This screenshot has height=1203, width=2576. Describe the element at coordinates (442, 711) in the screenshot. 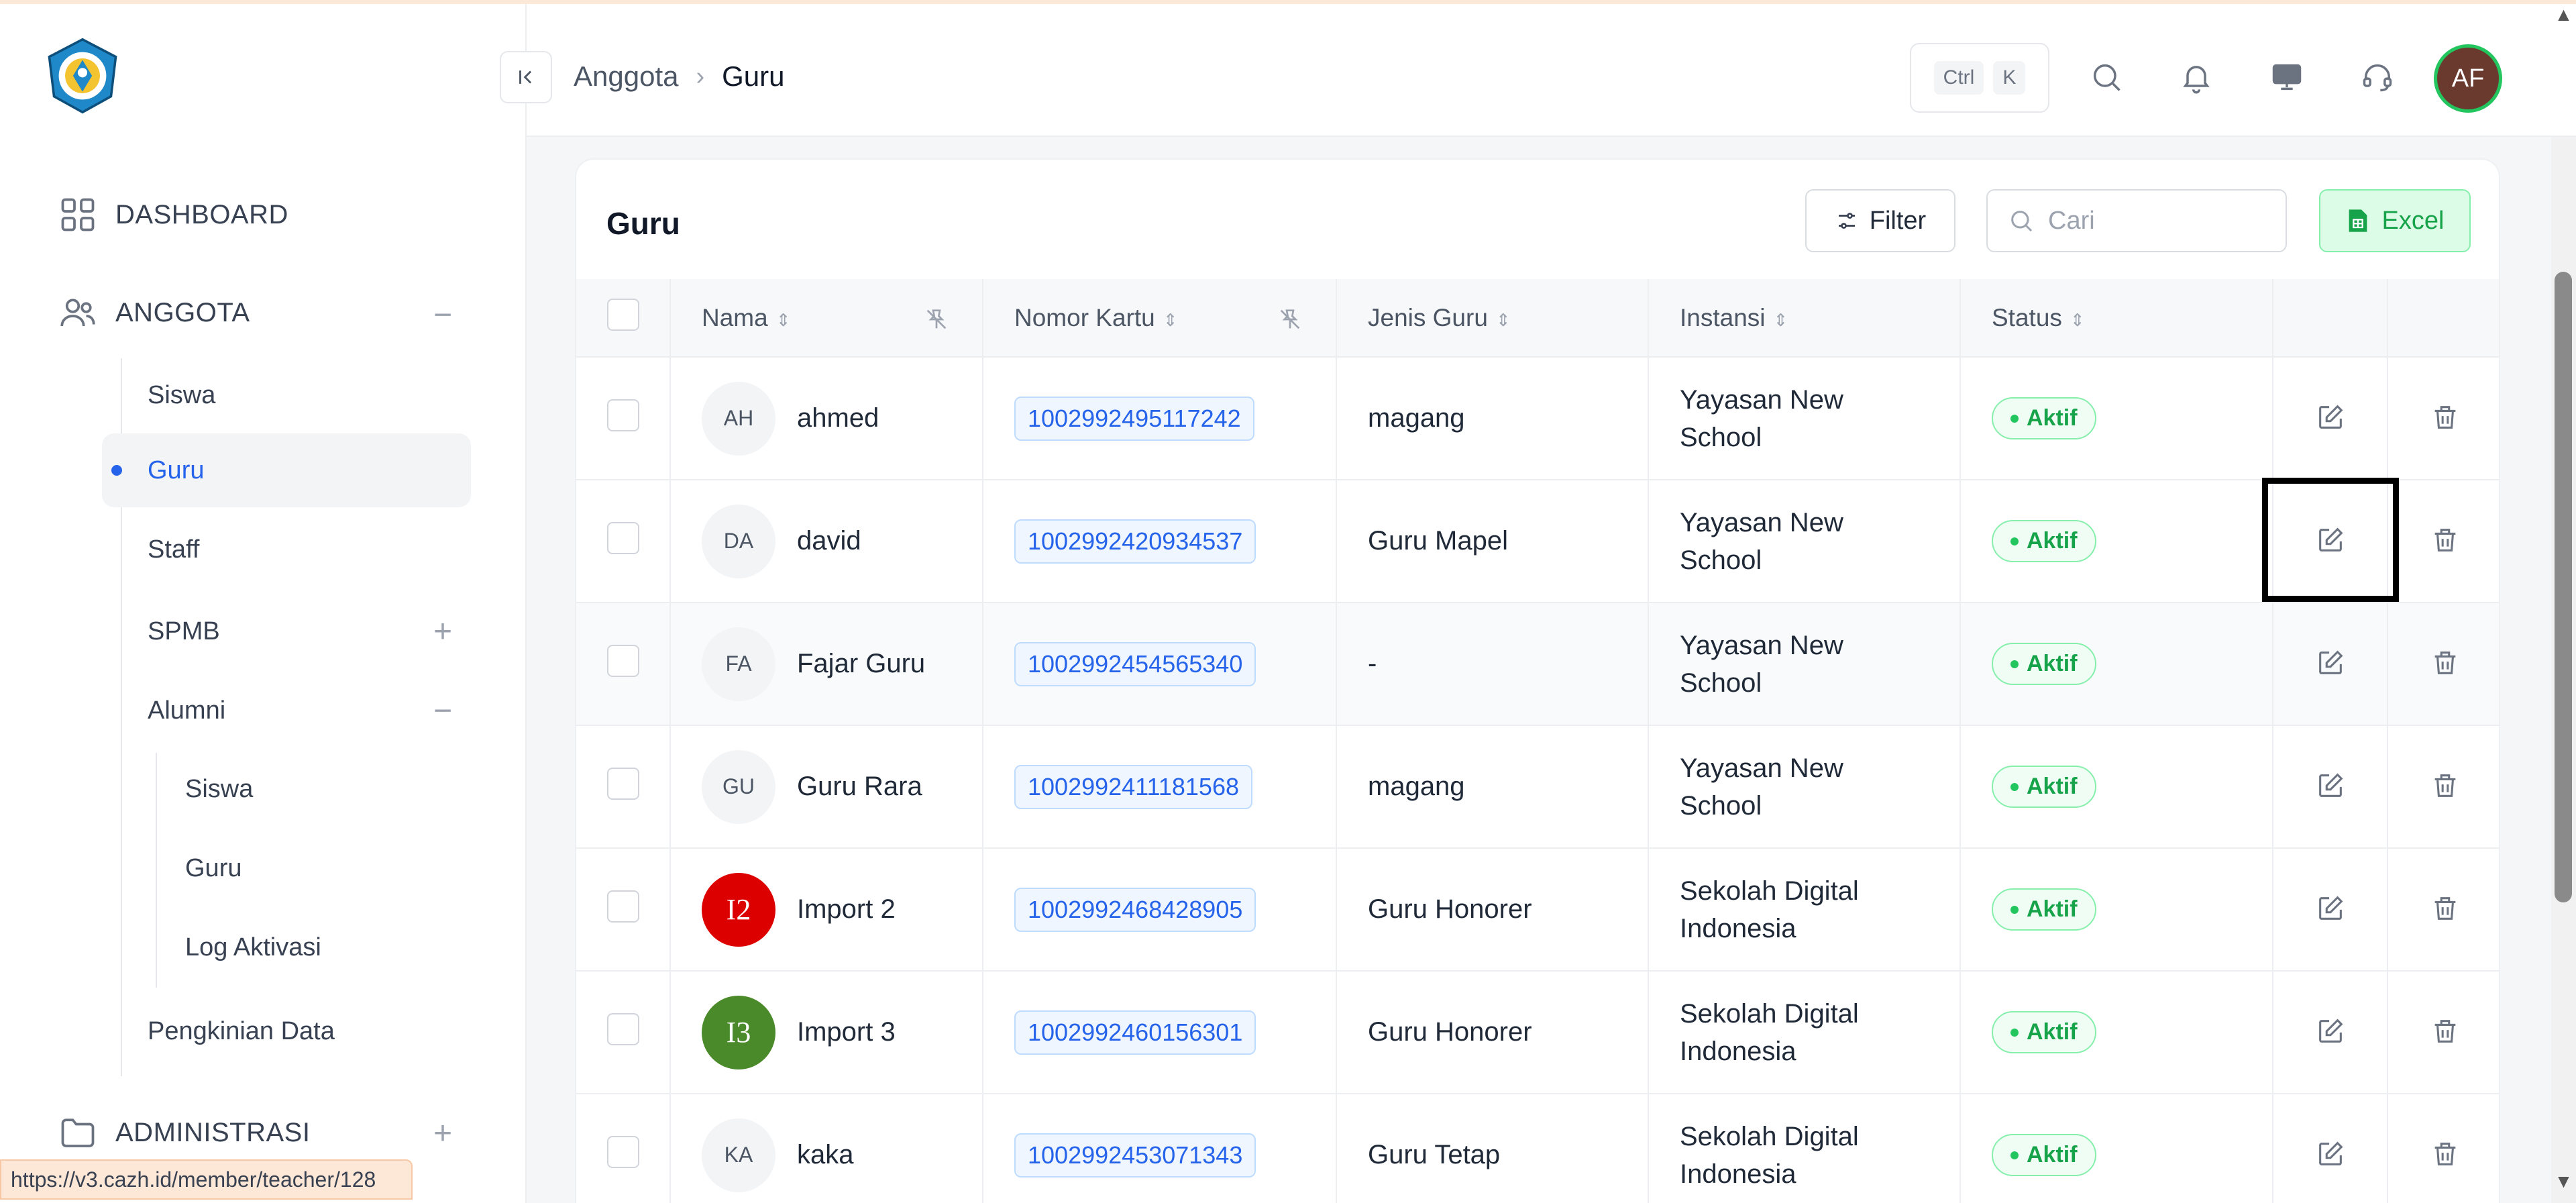

I see `alumni-collapse-toggle: −` at that location.